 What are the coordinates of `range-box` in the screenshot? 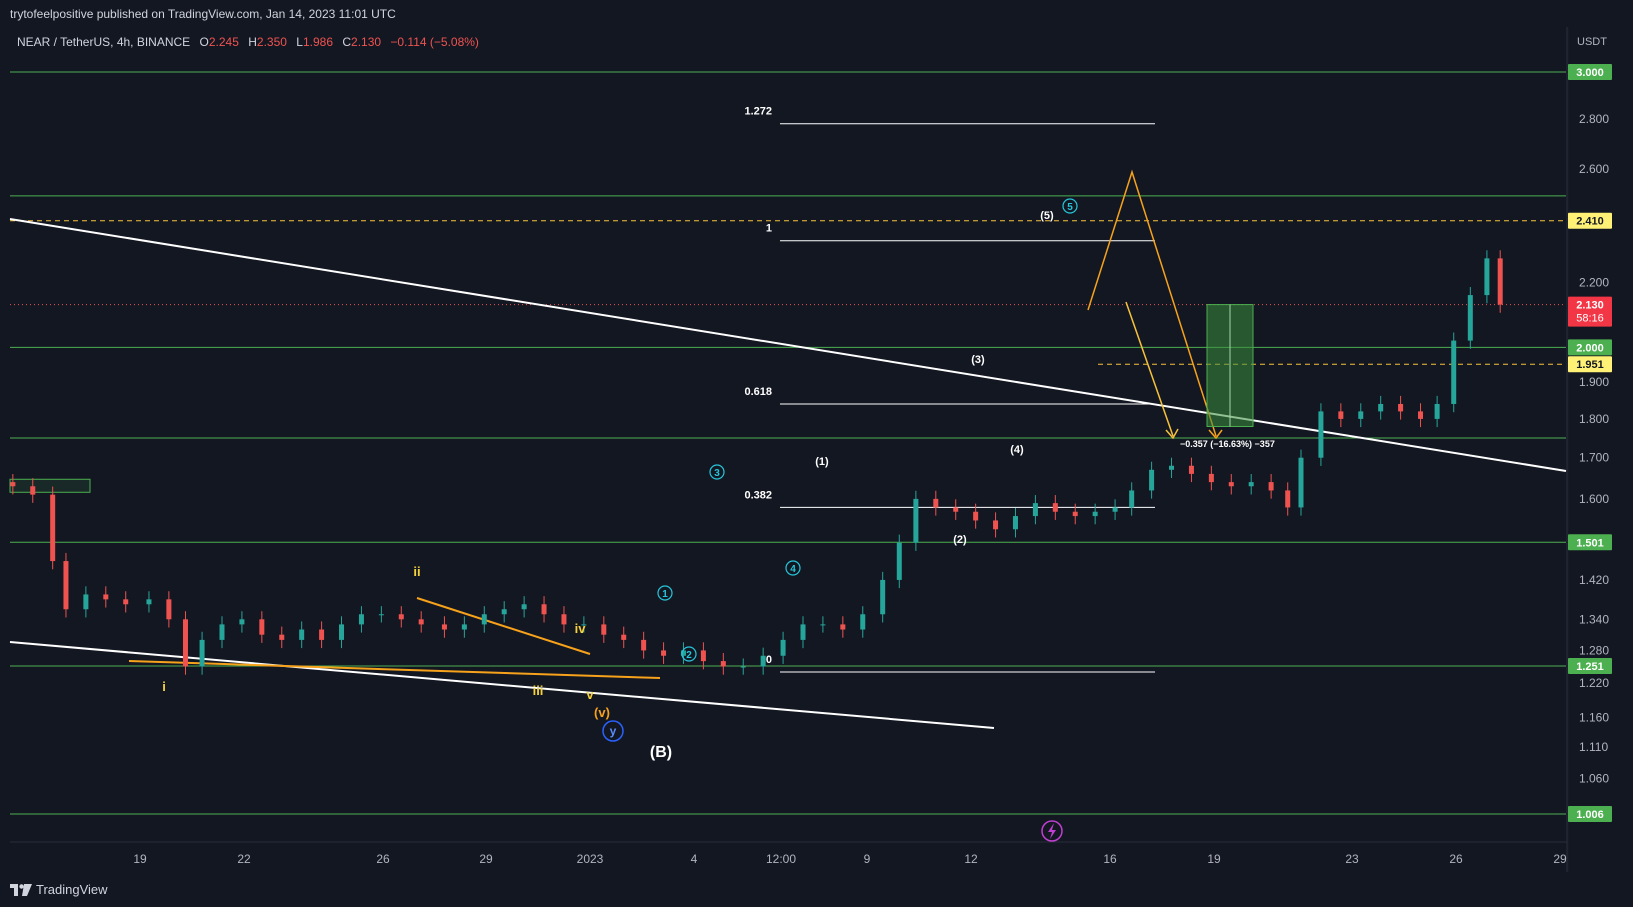 It's located at (50, 485).